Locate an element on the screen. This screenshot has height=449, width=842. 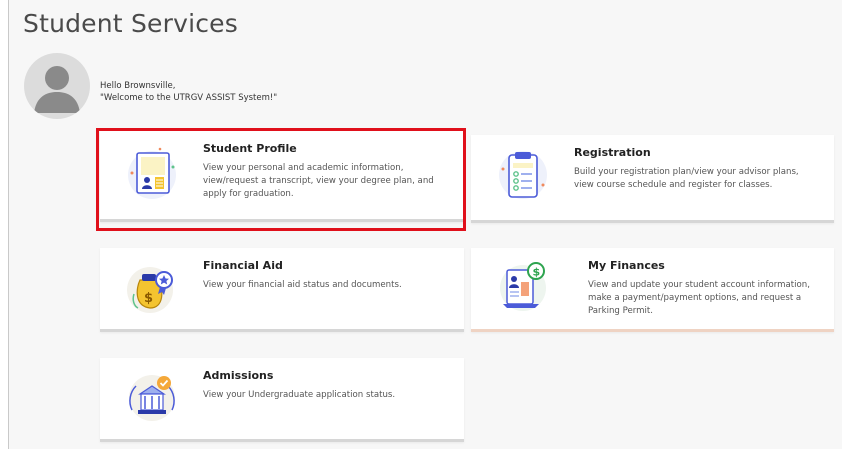
registration-clipboard-icon is located at coordinates (523, 175).